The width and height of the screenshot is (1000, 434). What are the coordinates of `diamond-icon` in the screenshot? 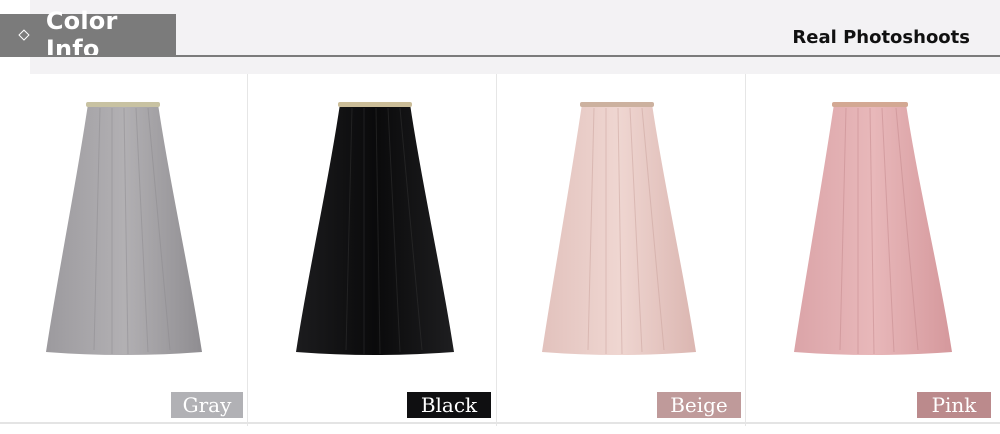 It's located at (24, 35).